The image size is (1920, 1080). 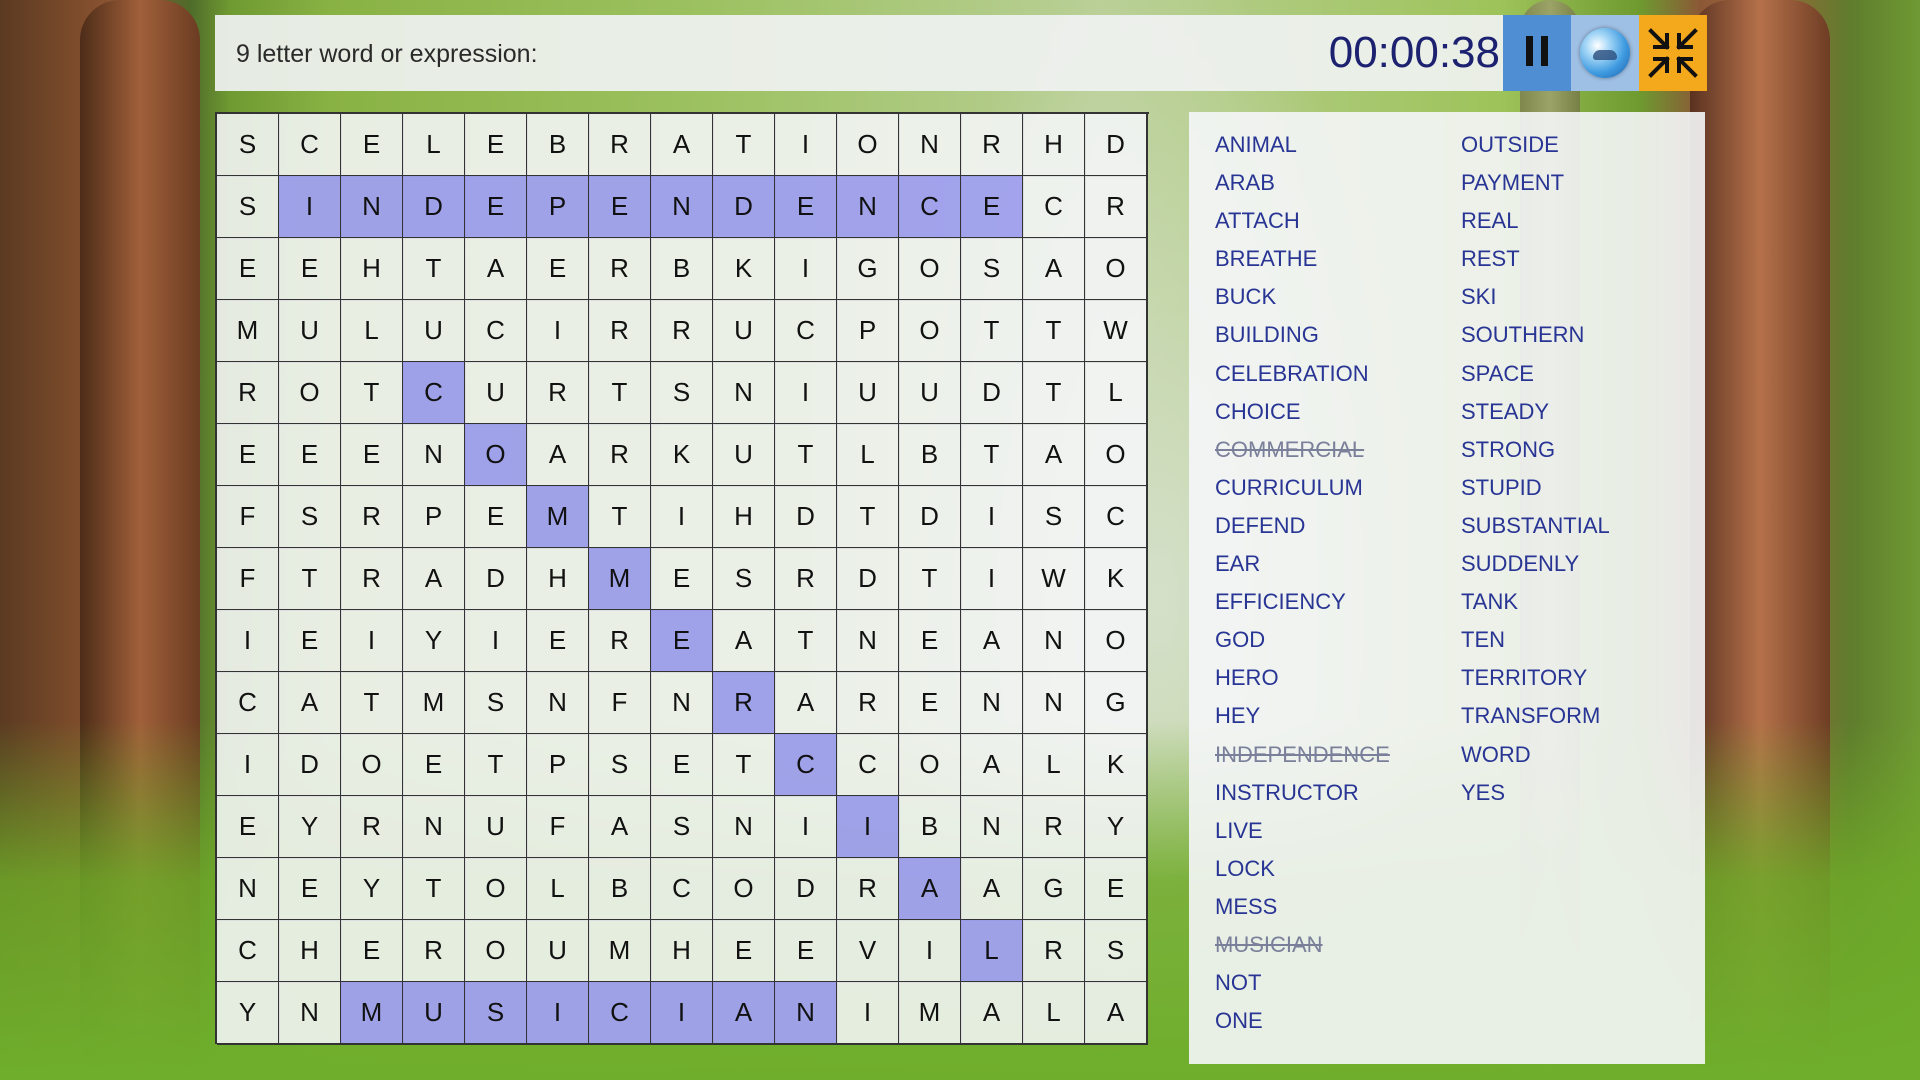 I want to click on grid-cell: W, so click(x=1116, y=331).